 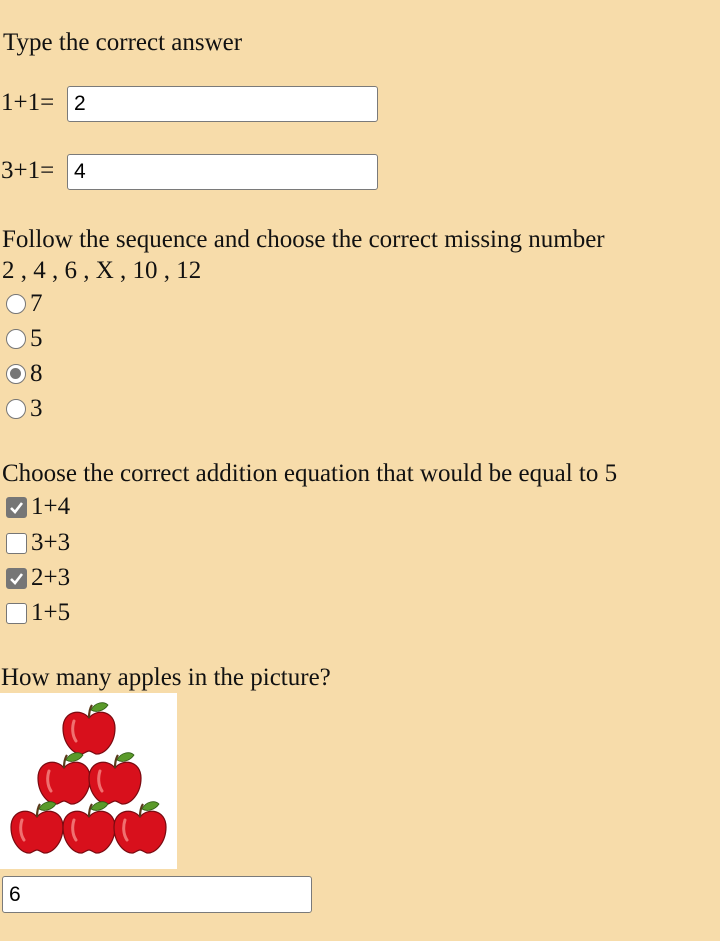 I want to click on checkbox-option-1-4: 1+4, so click(x=38, y=507).